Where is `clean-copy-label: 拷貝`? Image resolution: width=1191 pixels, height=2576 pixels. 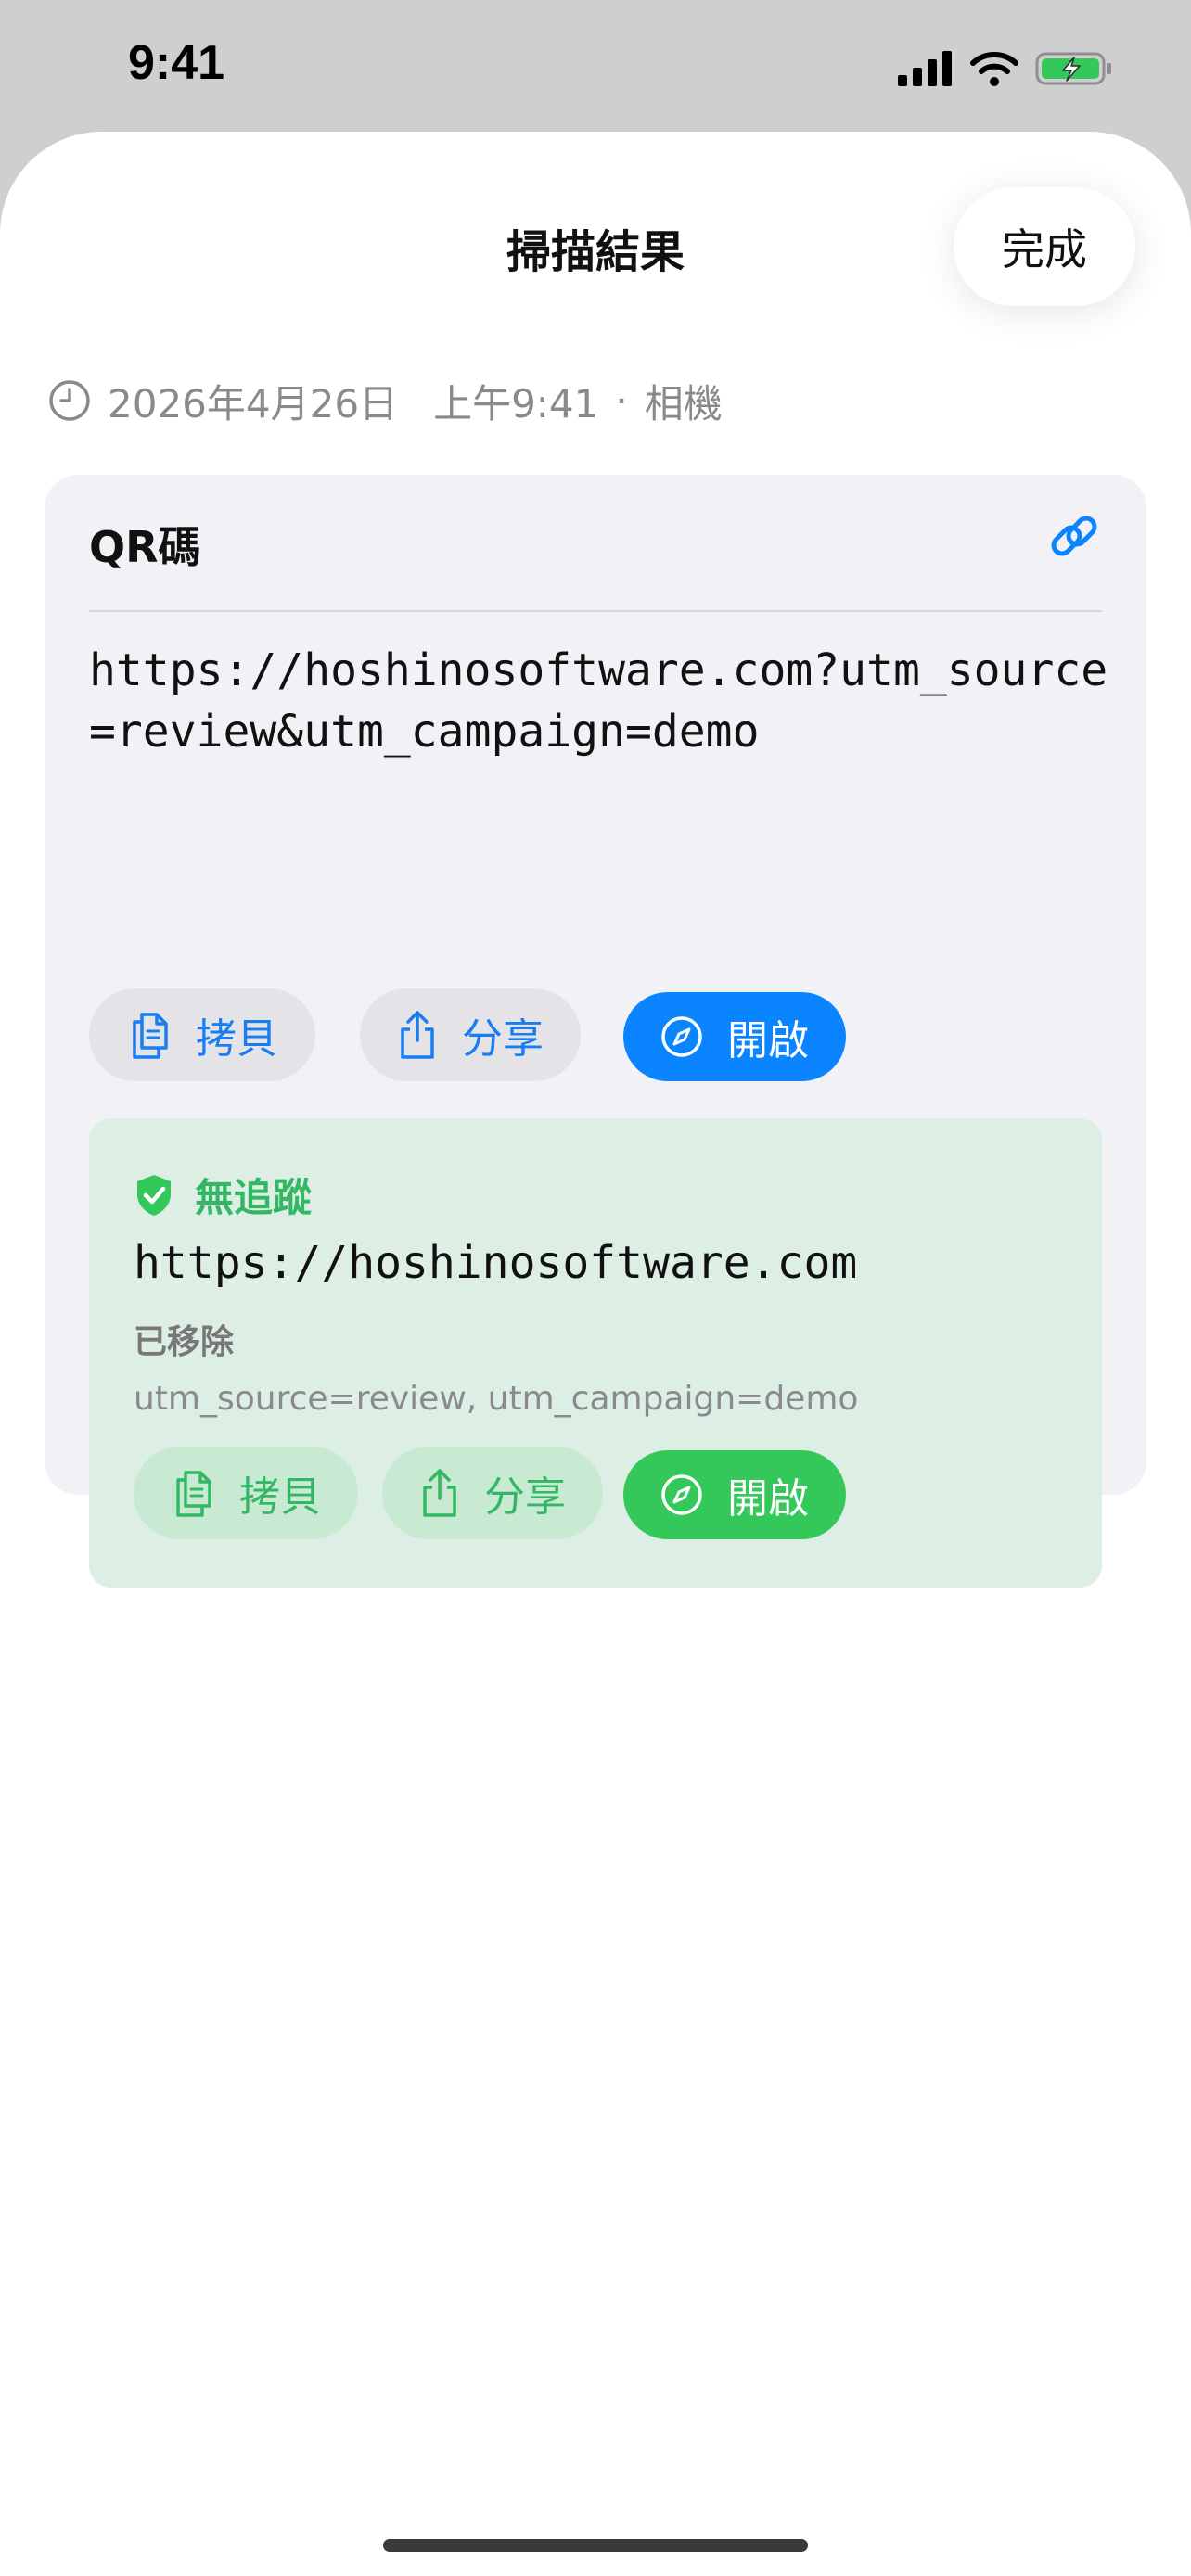
clean-copy-label: 拷貝 is located at coordinates (280, 1497).